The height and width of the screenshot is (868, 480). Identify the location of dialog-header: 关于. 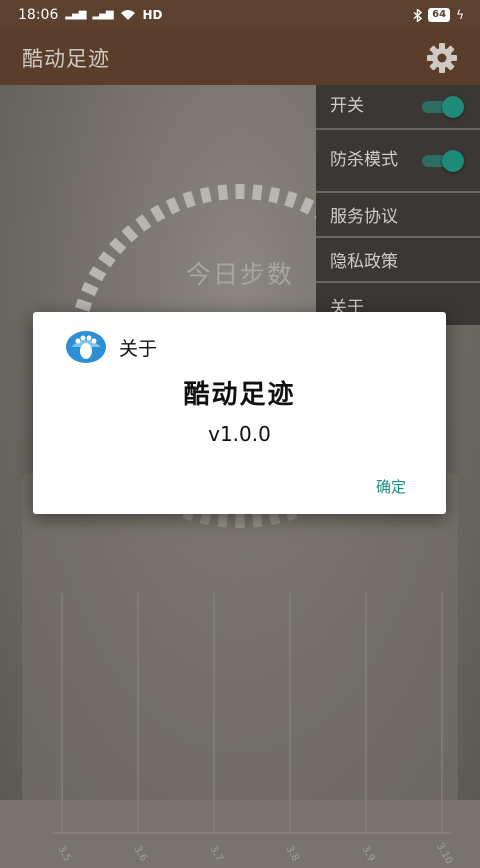
(111, 347).